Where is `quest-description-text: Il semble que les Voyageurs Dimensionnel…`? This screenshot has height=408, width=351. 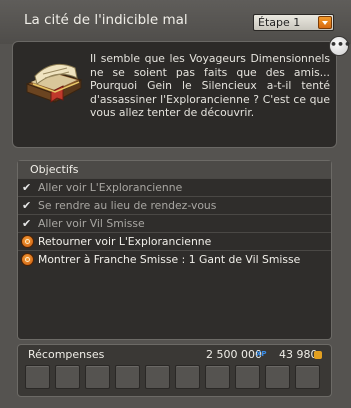 quest-description-text: Il semble que les Voyageurs Dimensionnel… is located at coordinates (210, 86).